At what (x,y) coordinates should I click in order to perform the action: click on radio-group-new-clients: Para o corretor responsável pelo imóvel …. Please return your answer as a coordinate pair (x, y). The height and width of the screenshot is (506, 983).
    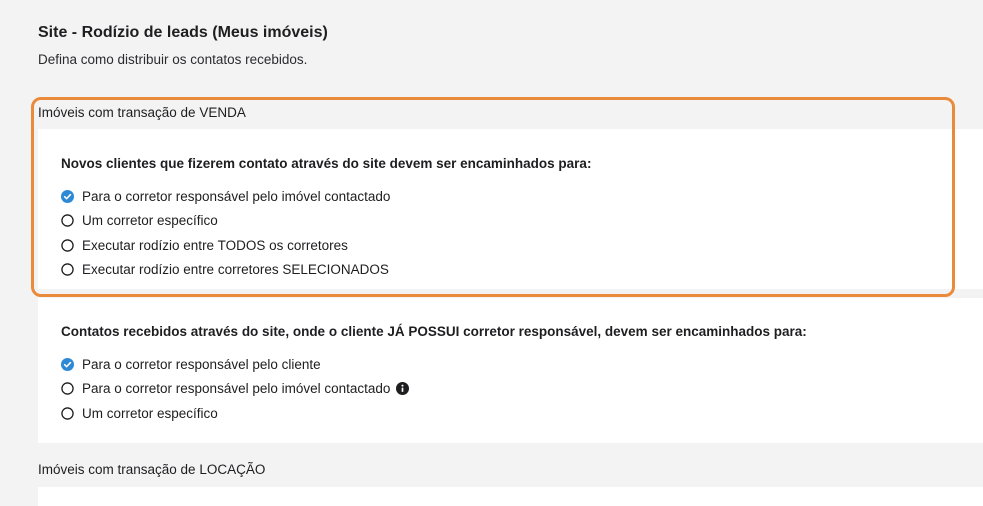
    Looking at the image, I should click on (225, 233).